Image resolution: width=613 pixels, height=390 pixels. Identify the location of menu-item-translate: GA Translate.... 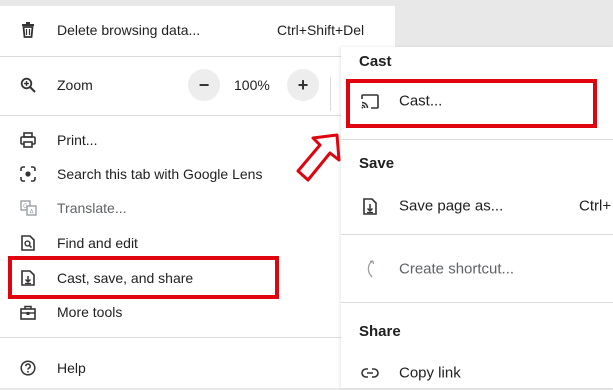
(197, 208).